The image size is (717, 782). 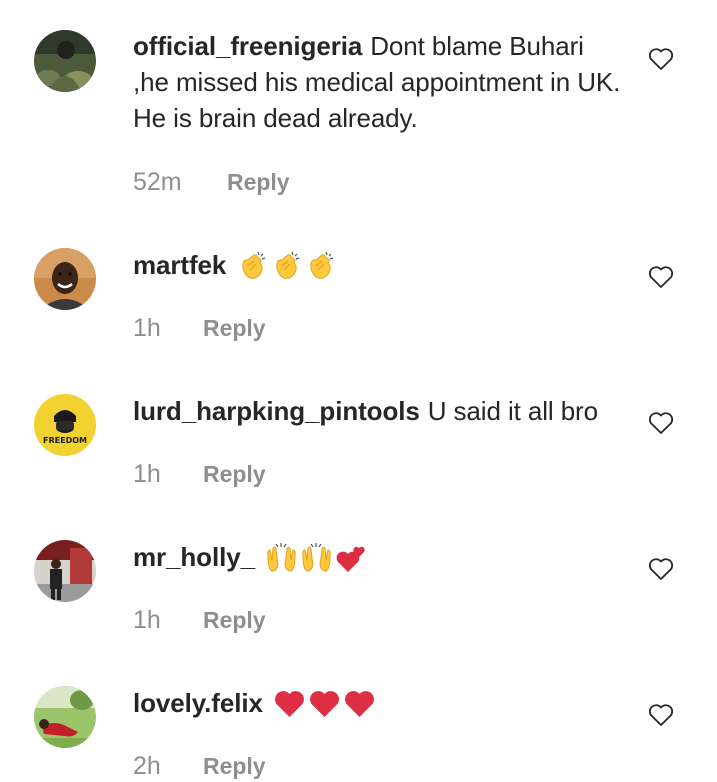 I want to click on standing-person-avatar-icon, so click(x=65, y=571).